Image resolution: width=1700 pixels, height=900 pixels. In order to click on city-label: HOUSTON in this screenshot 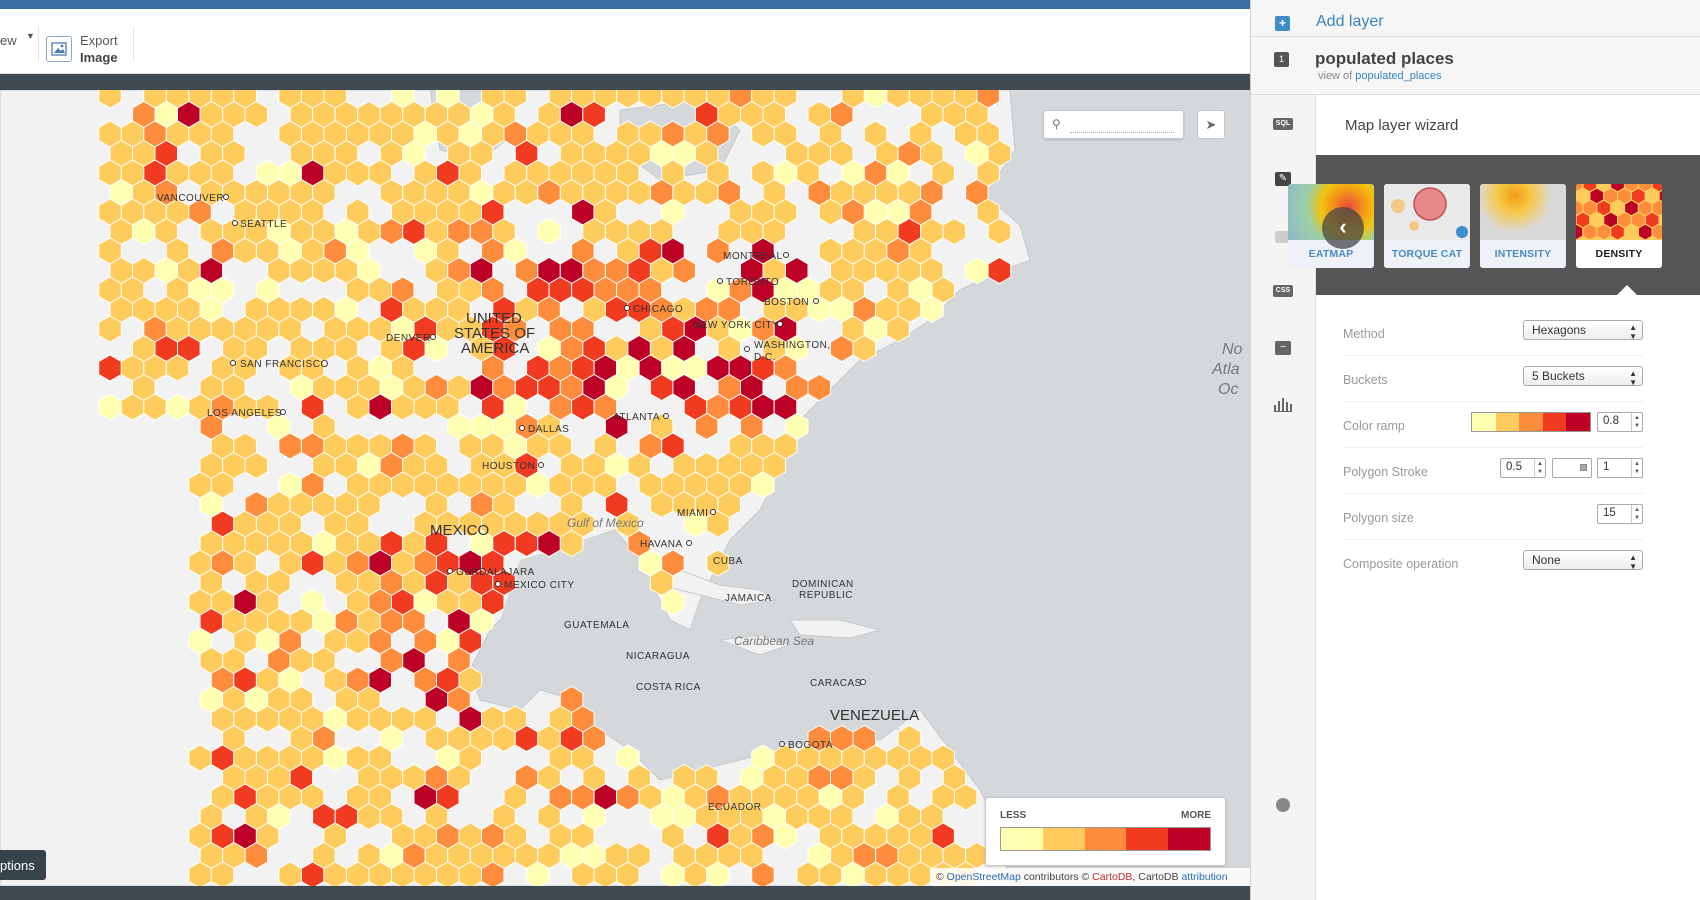, I will do `click(508, 466)`.